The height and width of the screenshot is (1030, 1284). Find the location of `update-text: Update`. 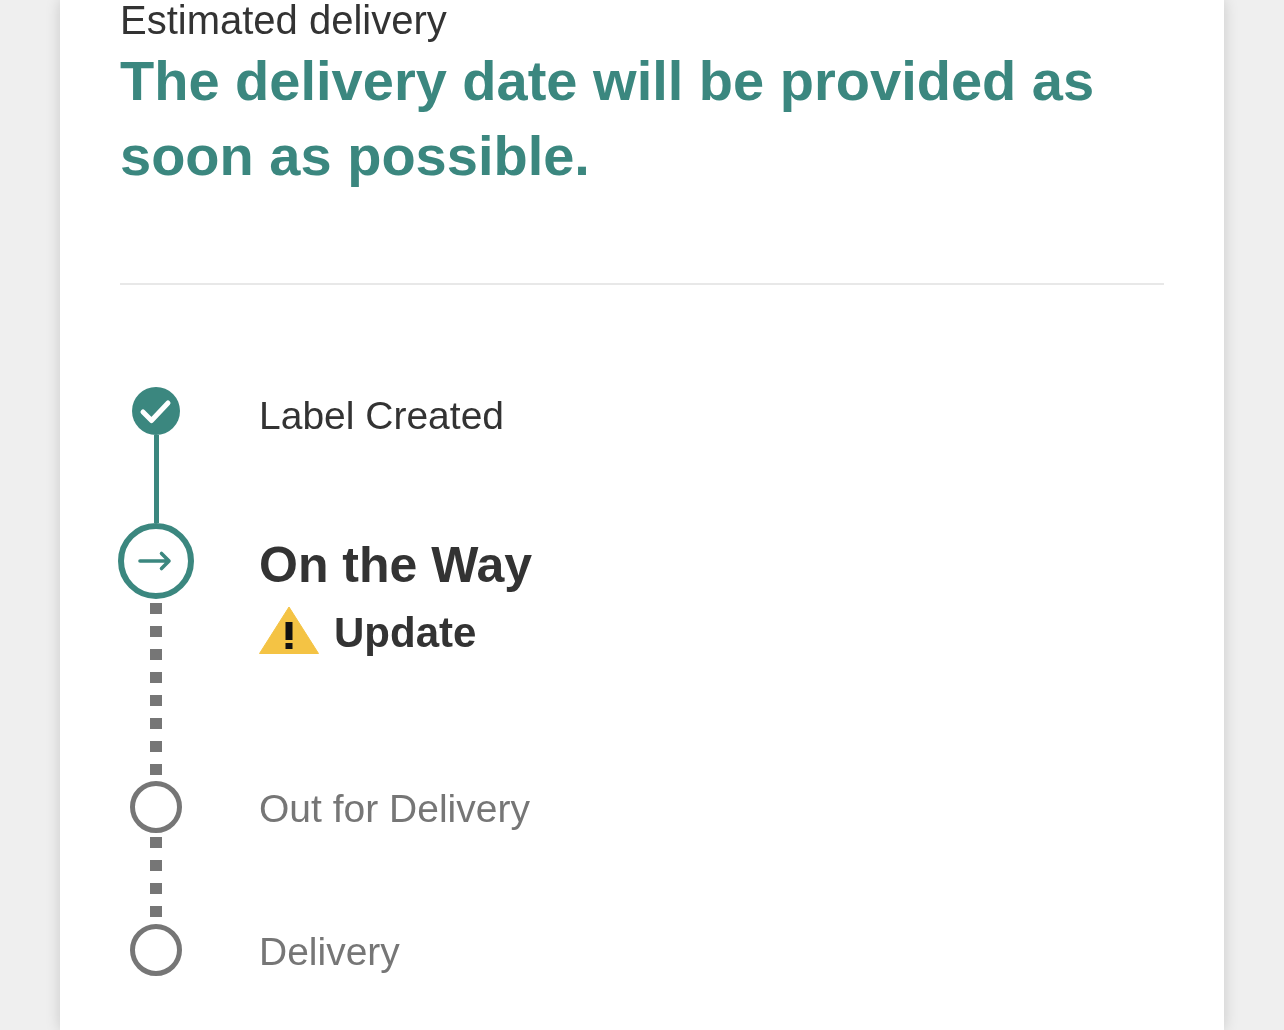

update-text: Update is located at coordinates (405, 633).